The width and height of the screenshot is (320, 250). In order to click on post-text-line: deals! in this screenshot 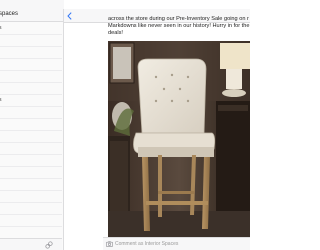, I will do `click(115, 33)`.